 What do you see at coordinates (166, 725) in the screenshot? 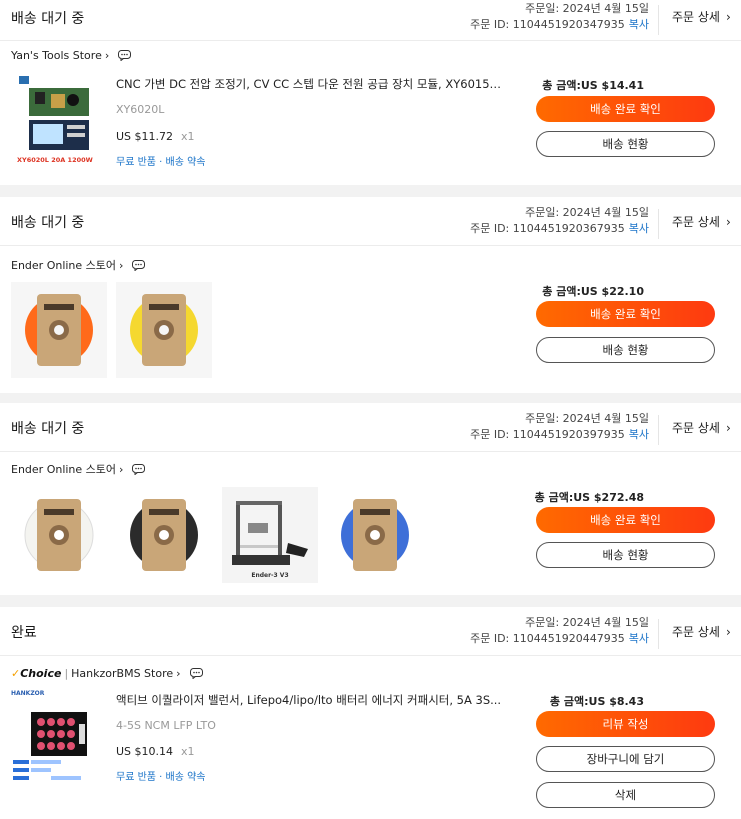
I see `product-sku: 4-5S NCM LFP LTO` at bounding box center [166, 725].